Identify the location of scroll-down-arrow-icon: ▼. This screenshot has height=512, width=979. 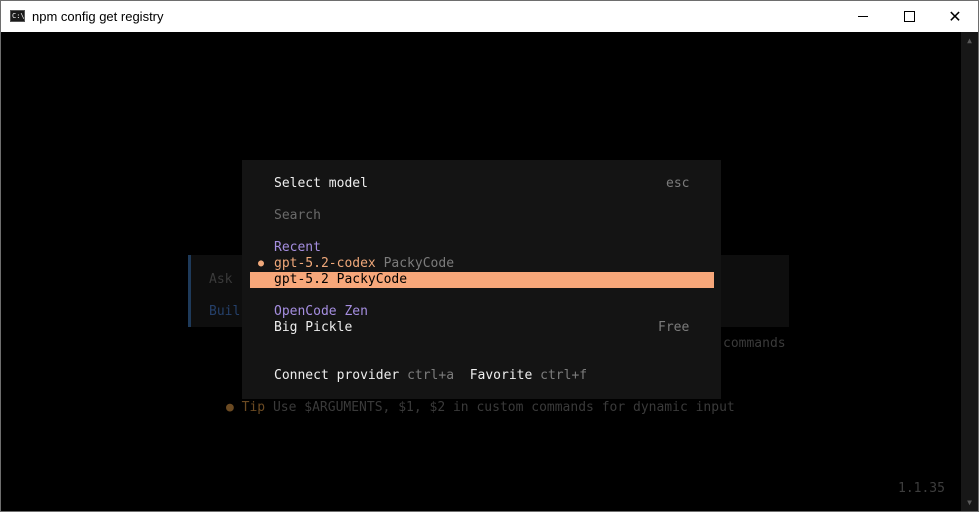
(969, 502).